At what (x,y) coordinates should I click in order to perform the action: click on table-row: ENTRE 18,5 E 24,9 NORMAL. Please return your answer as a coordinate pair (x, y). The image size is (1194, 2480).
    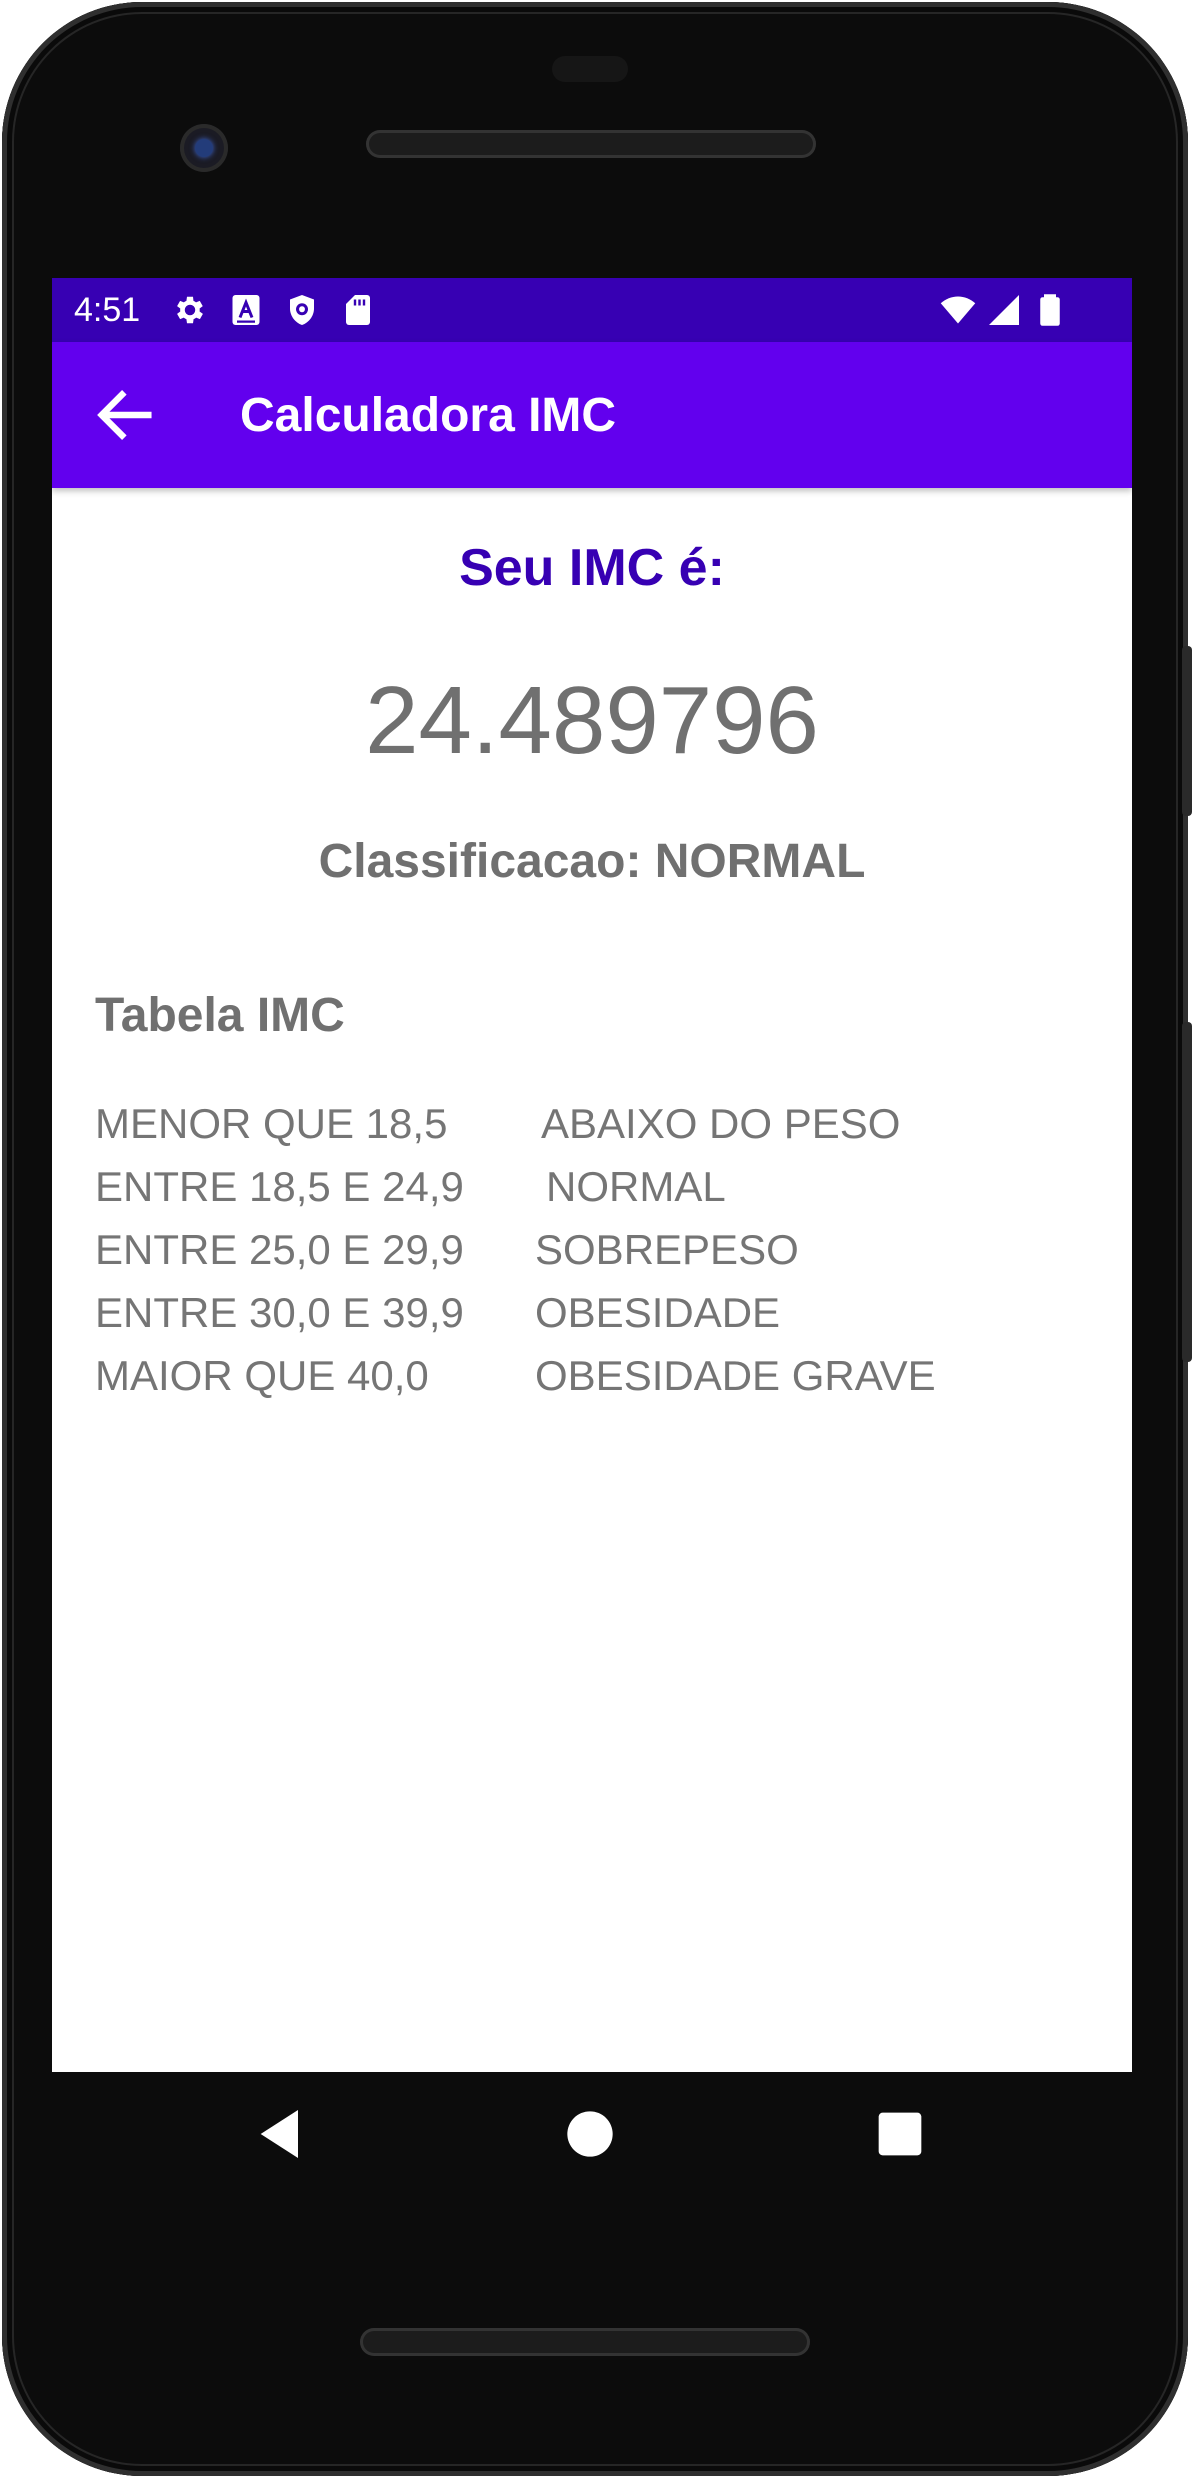
    Looking at the image, I should click on (595, 1194).